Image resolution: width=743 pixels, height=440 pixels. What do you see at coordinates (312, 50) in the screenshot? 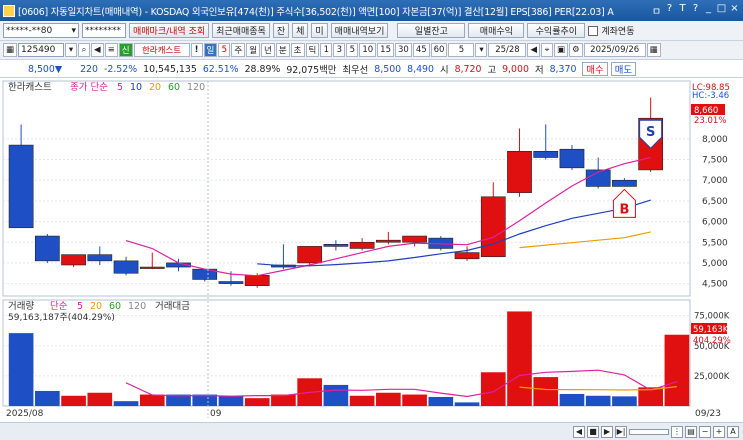
I see `tab-tick: 틱` at bounding box center [312, 50].